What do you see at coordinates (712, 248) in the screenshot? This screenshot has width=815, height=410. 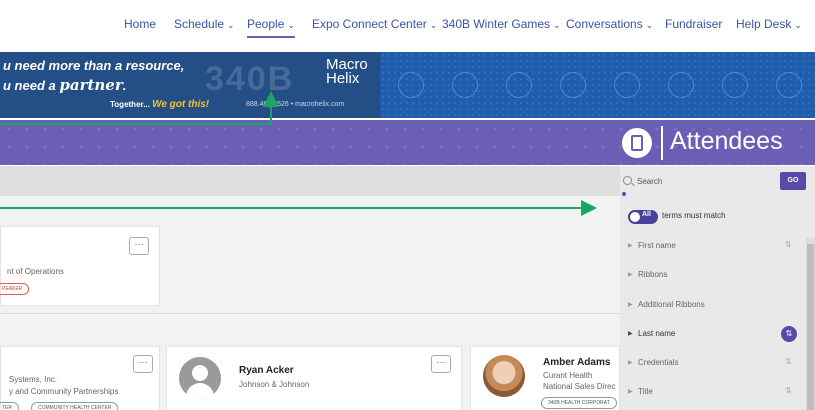 I see `filter-first-name: ▶ First name ⇅` at bounding box center [712, 248].